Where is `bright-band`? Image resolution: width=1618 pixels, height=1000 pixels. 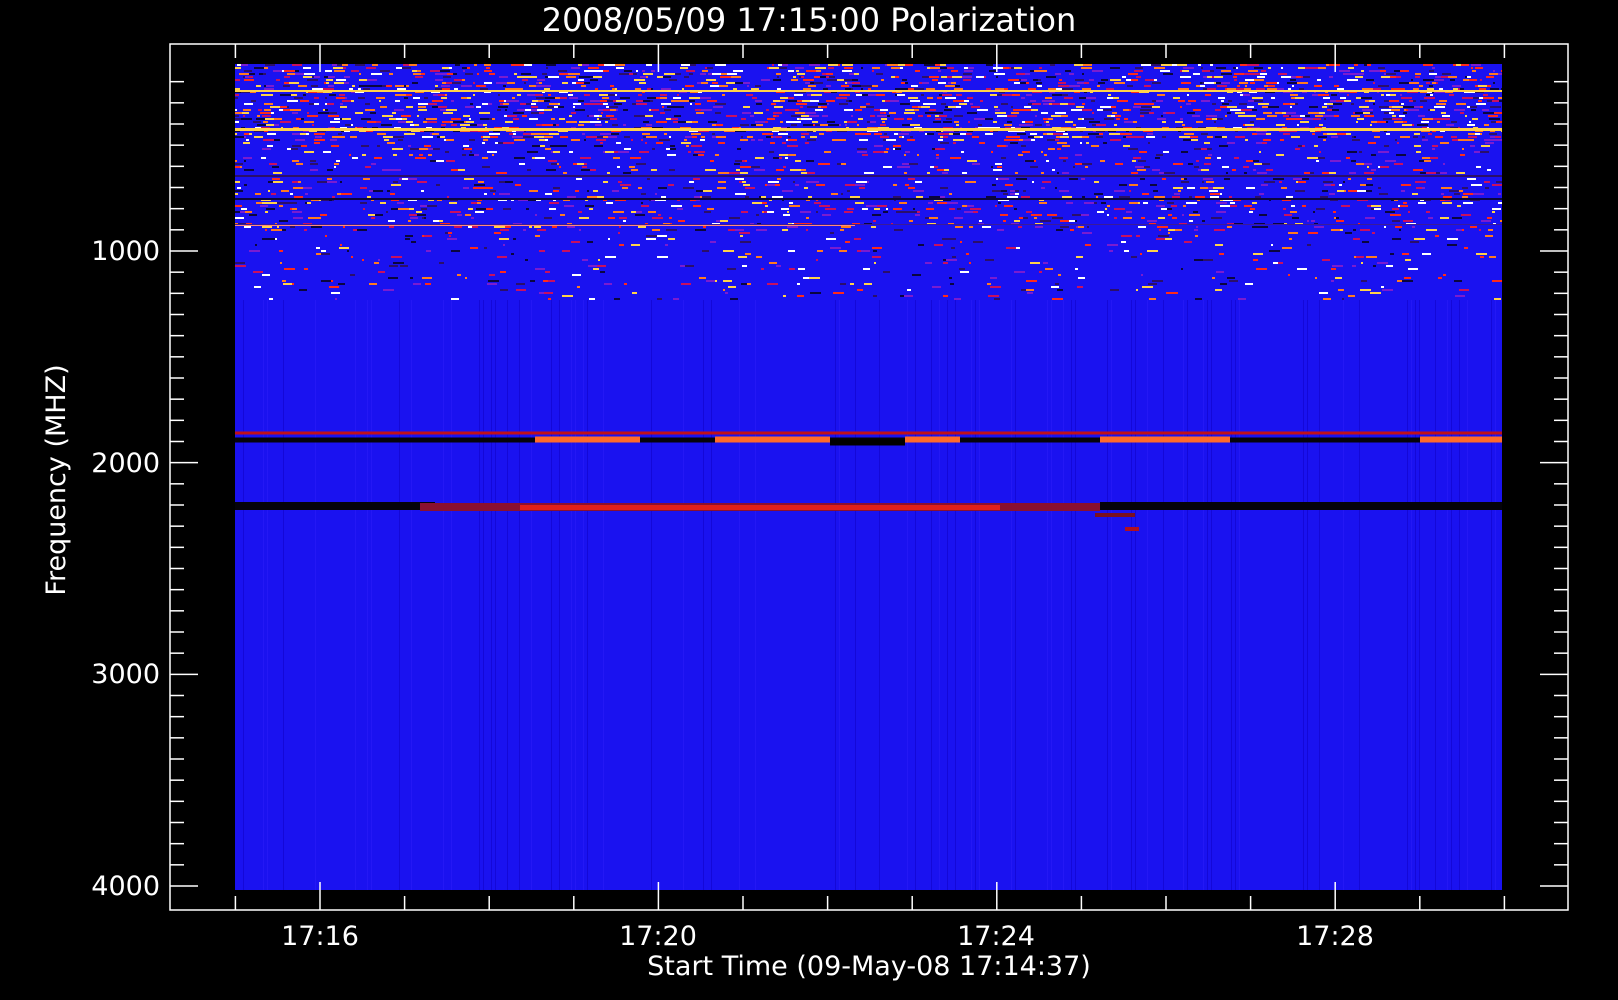
bright-band is located at coordinates (868, 91).